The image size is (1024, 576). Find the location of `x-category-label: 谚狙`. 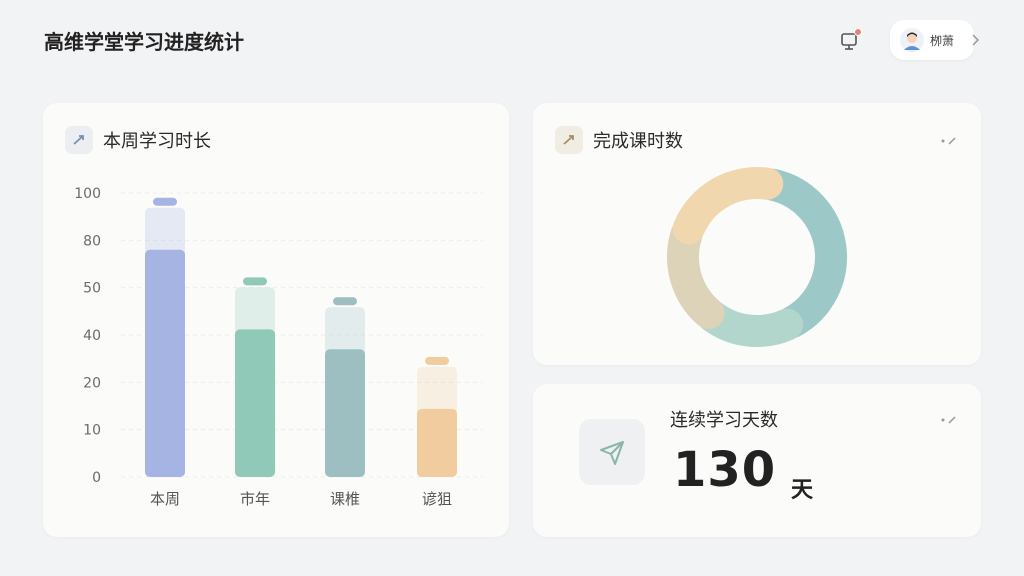

x-category-label: 谚狙 is located at coordinates (437, 499).